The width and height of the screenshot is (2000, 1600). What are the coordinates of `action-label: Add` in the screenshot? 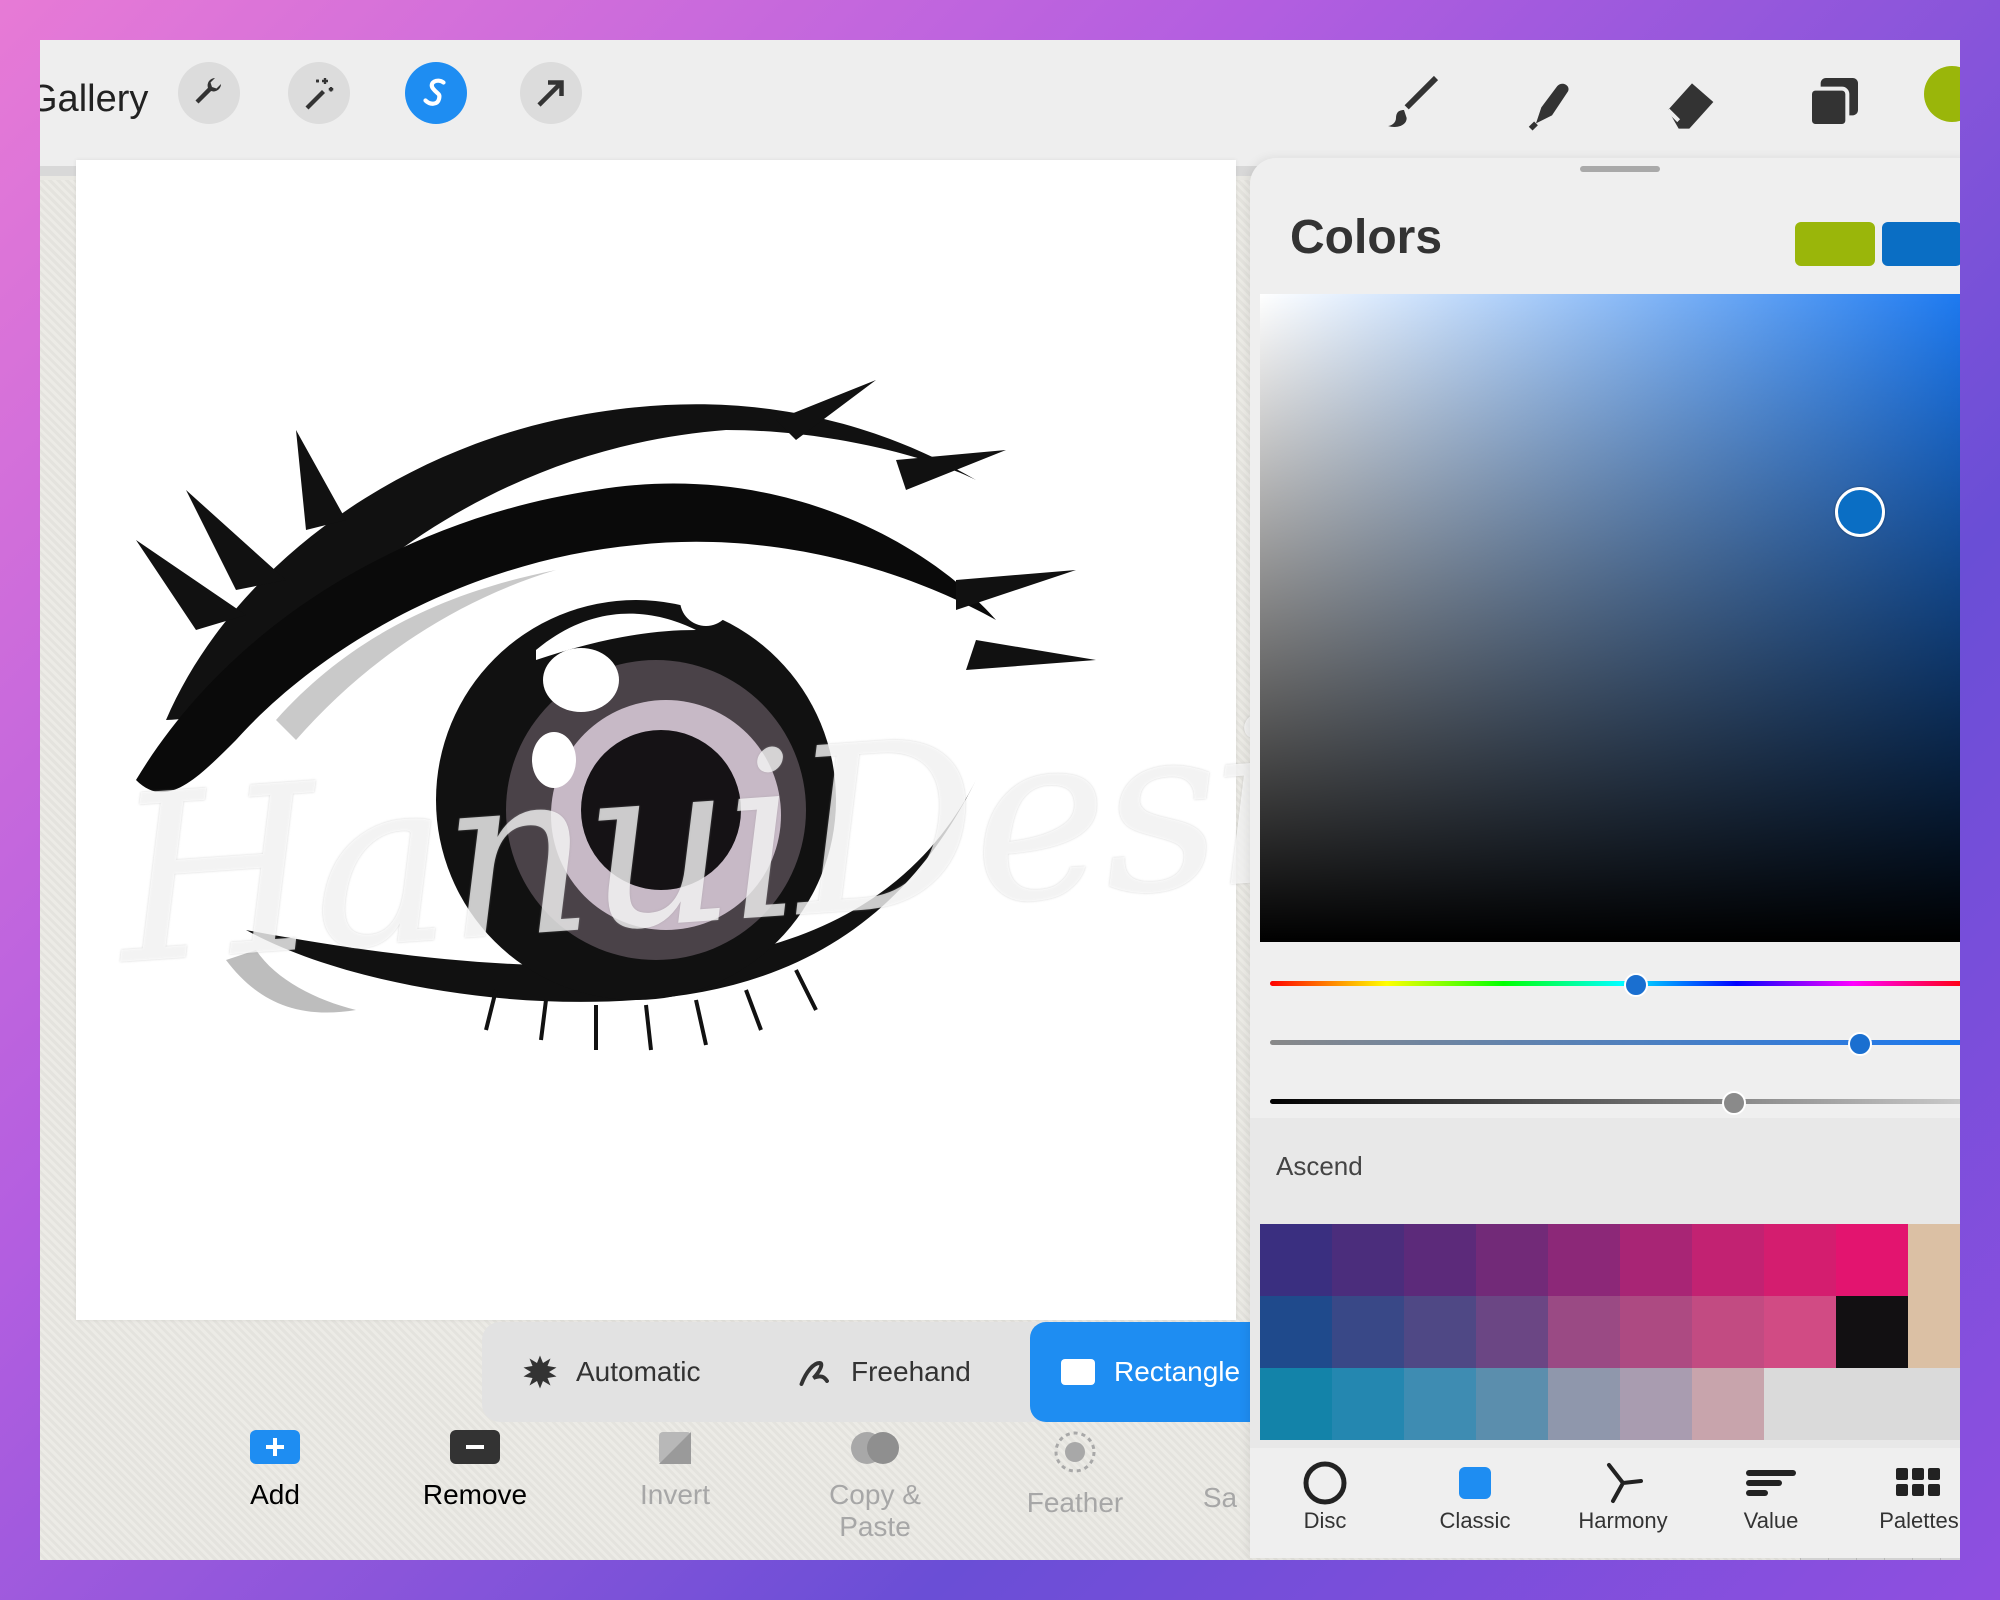 It's located at (275, 1494).